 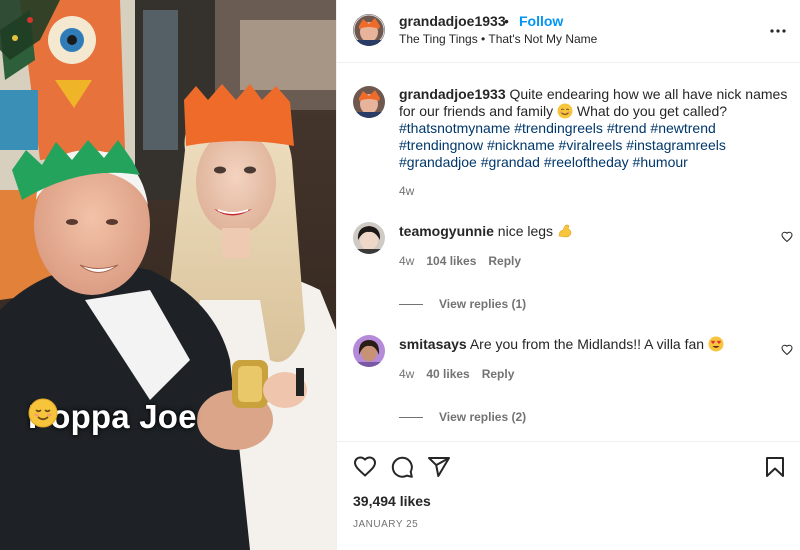 I want to click on hashtag-link: #grandadjoe, so click(x=438, y=162).